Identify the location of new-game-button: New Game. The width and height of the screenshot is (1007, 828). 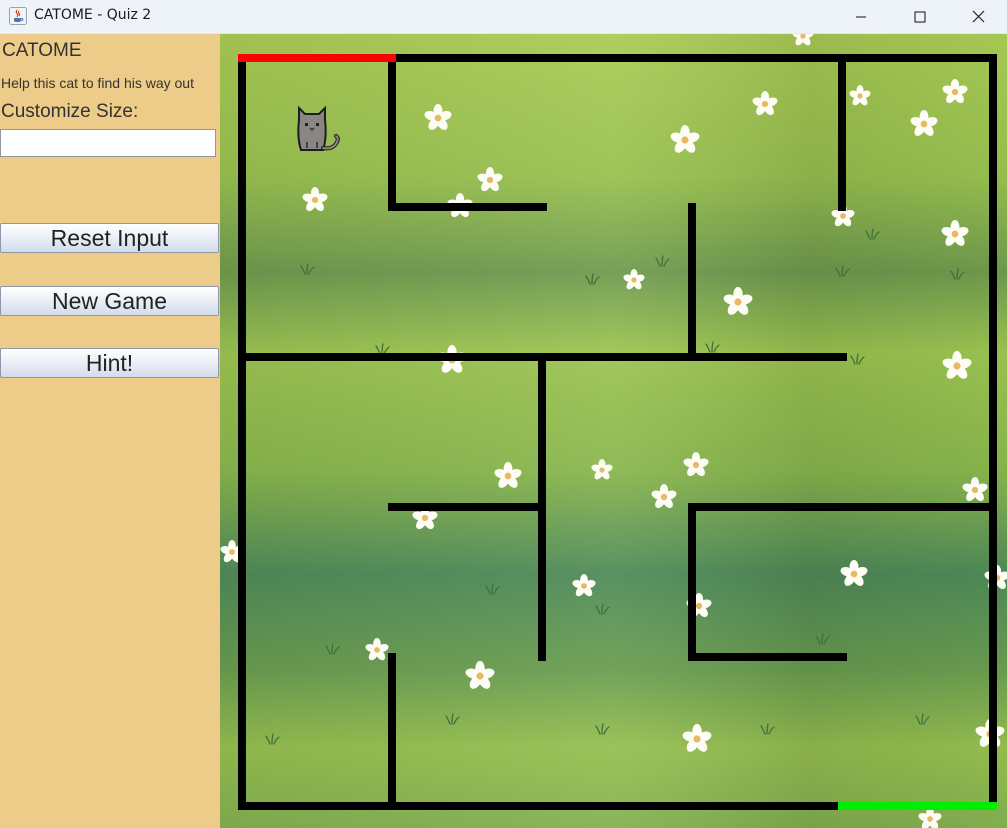
(109, 301).